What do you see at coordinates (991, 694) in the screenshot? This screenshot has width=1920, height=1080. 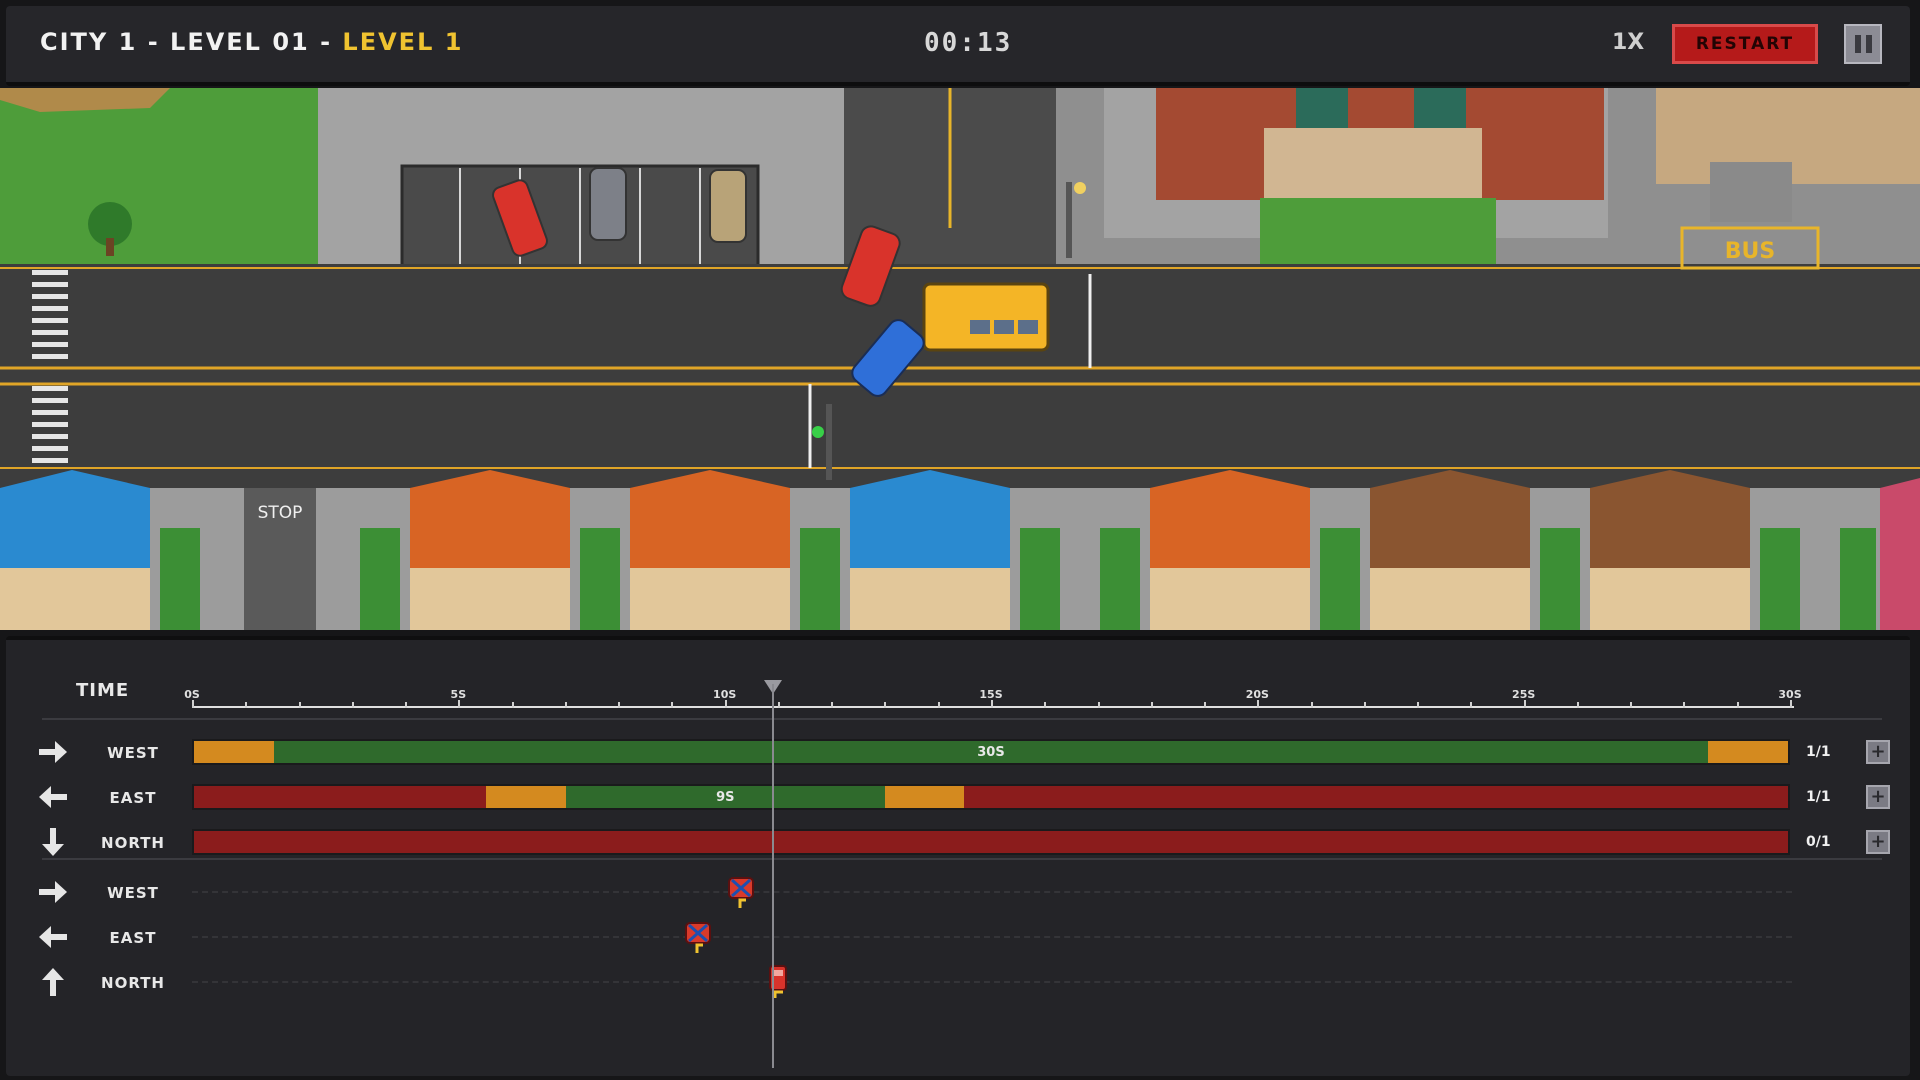 I see `axis-tick-label: 15S` at bounding box center [991, 694].